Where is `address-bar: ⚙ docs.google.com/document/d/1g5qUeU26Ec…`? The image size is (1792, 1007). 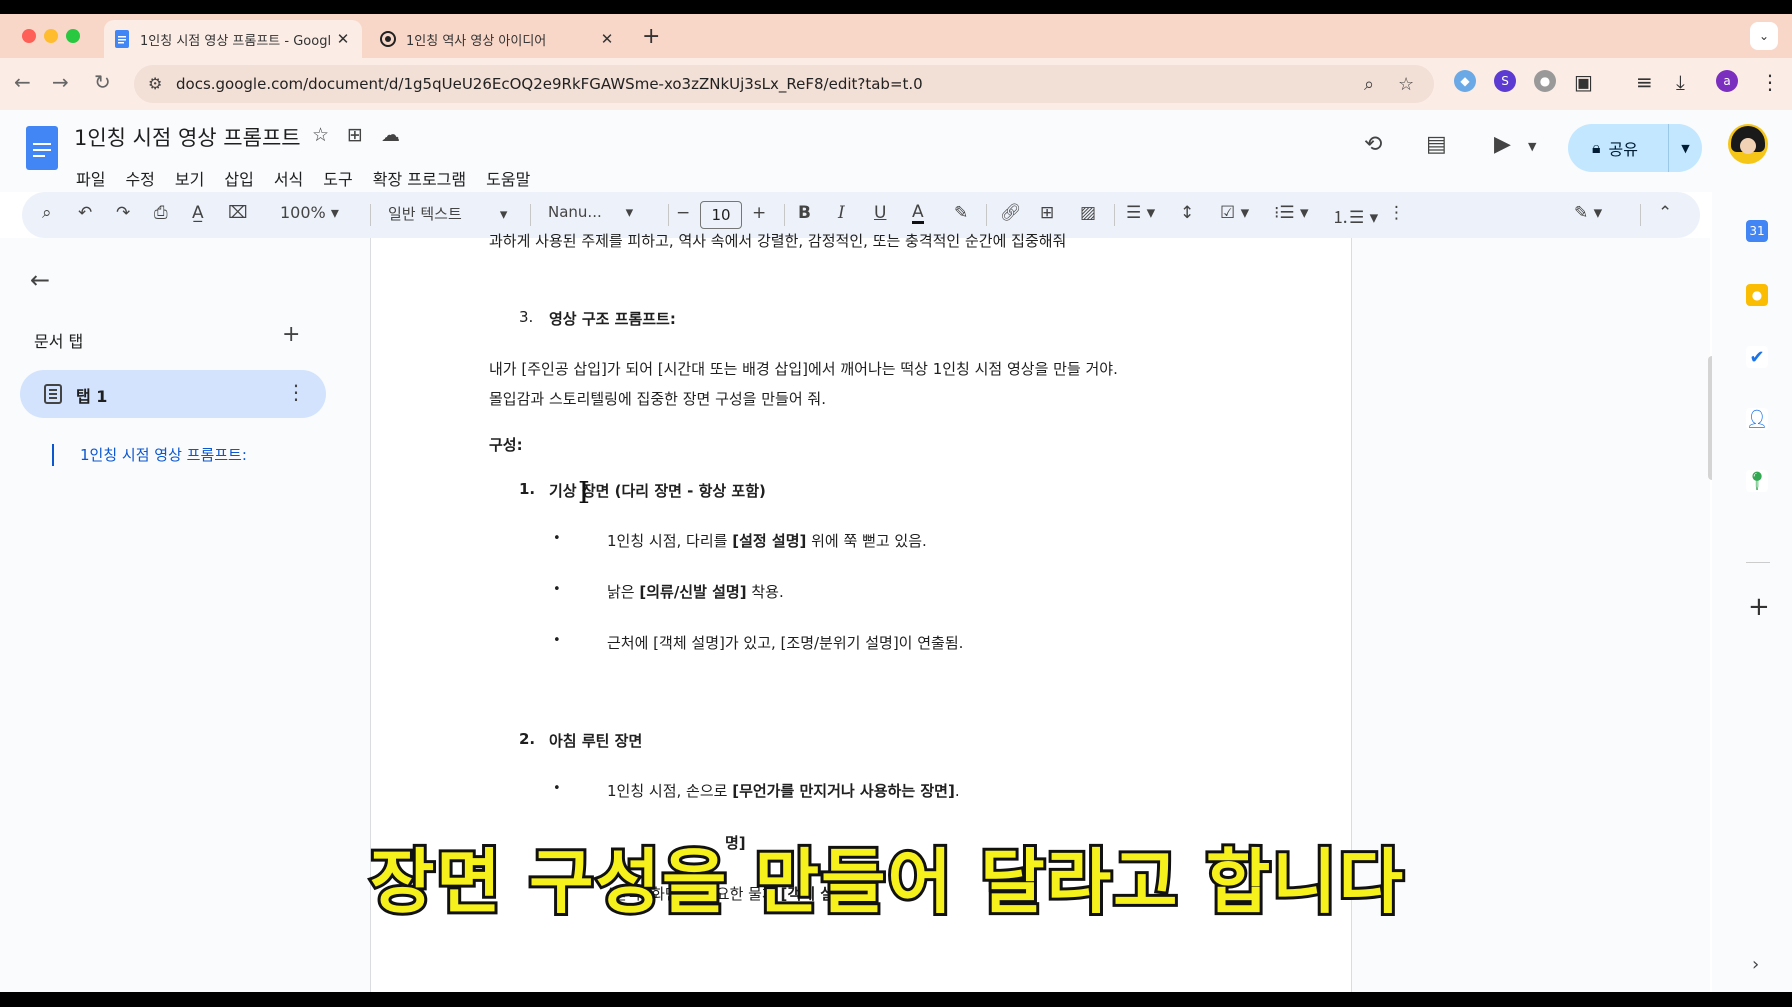 address-bar: ⚙ docs.google.com/document/d/1g5qUeU26Ec… is located at coordinates (784, 84).